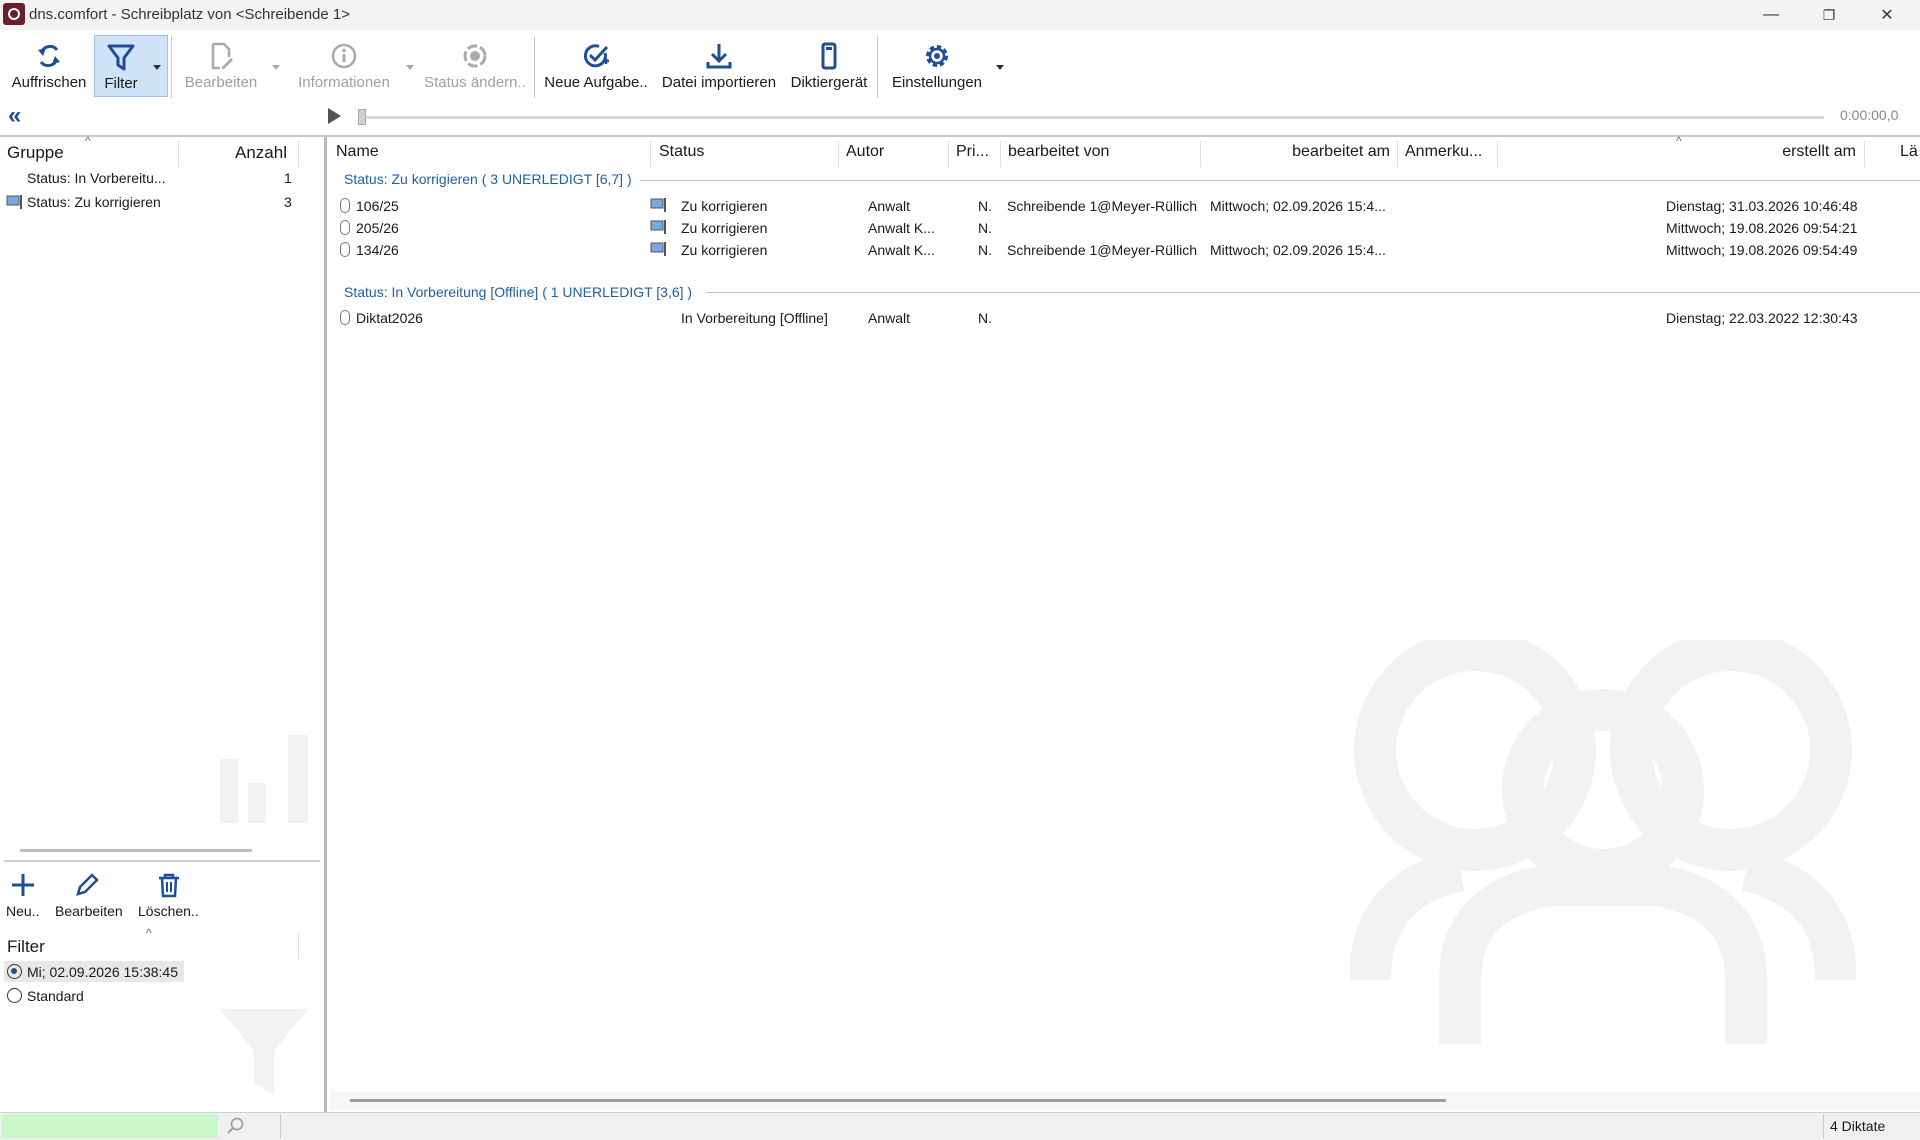 The width and height of the screenshot is (1920, 1140). Describe the element at coordinates (136, 850) in the screenshot. I see `panel-scrollbar` at that location.